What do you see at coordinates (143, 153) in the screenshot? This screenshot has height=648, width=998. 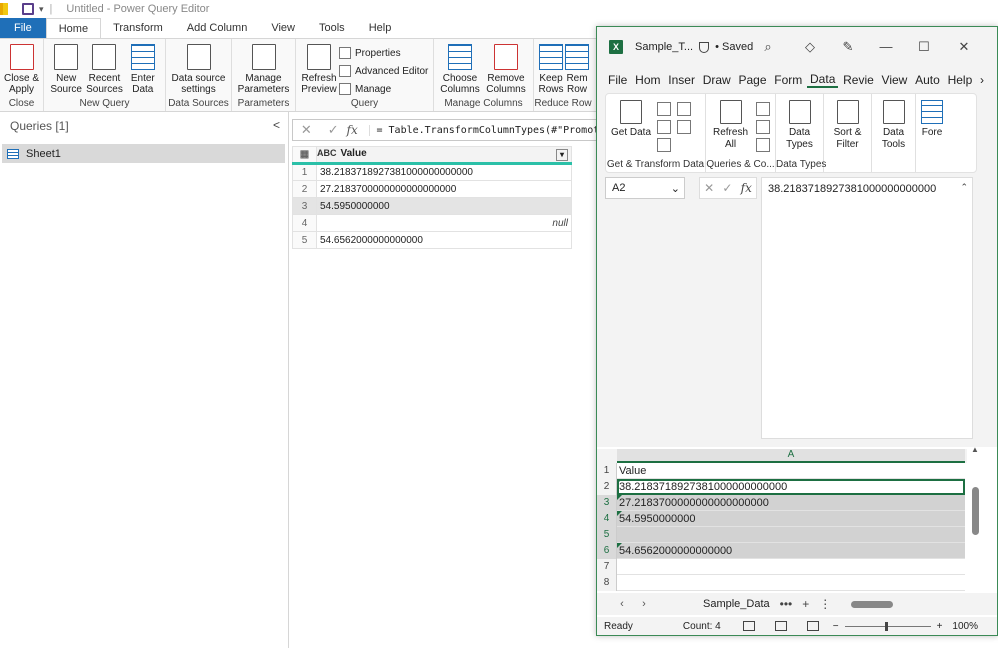 I see `query-item-sheet1: Sheet1` at bounding box center [143, 153].